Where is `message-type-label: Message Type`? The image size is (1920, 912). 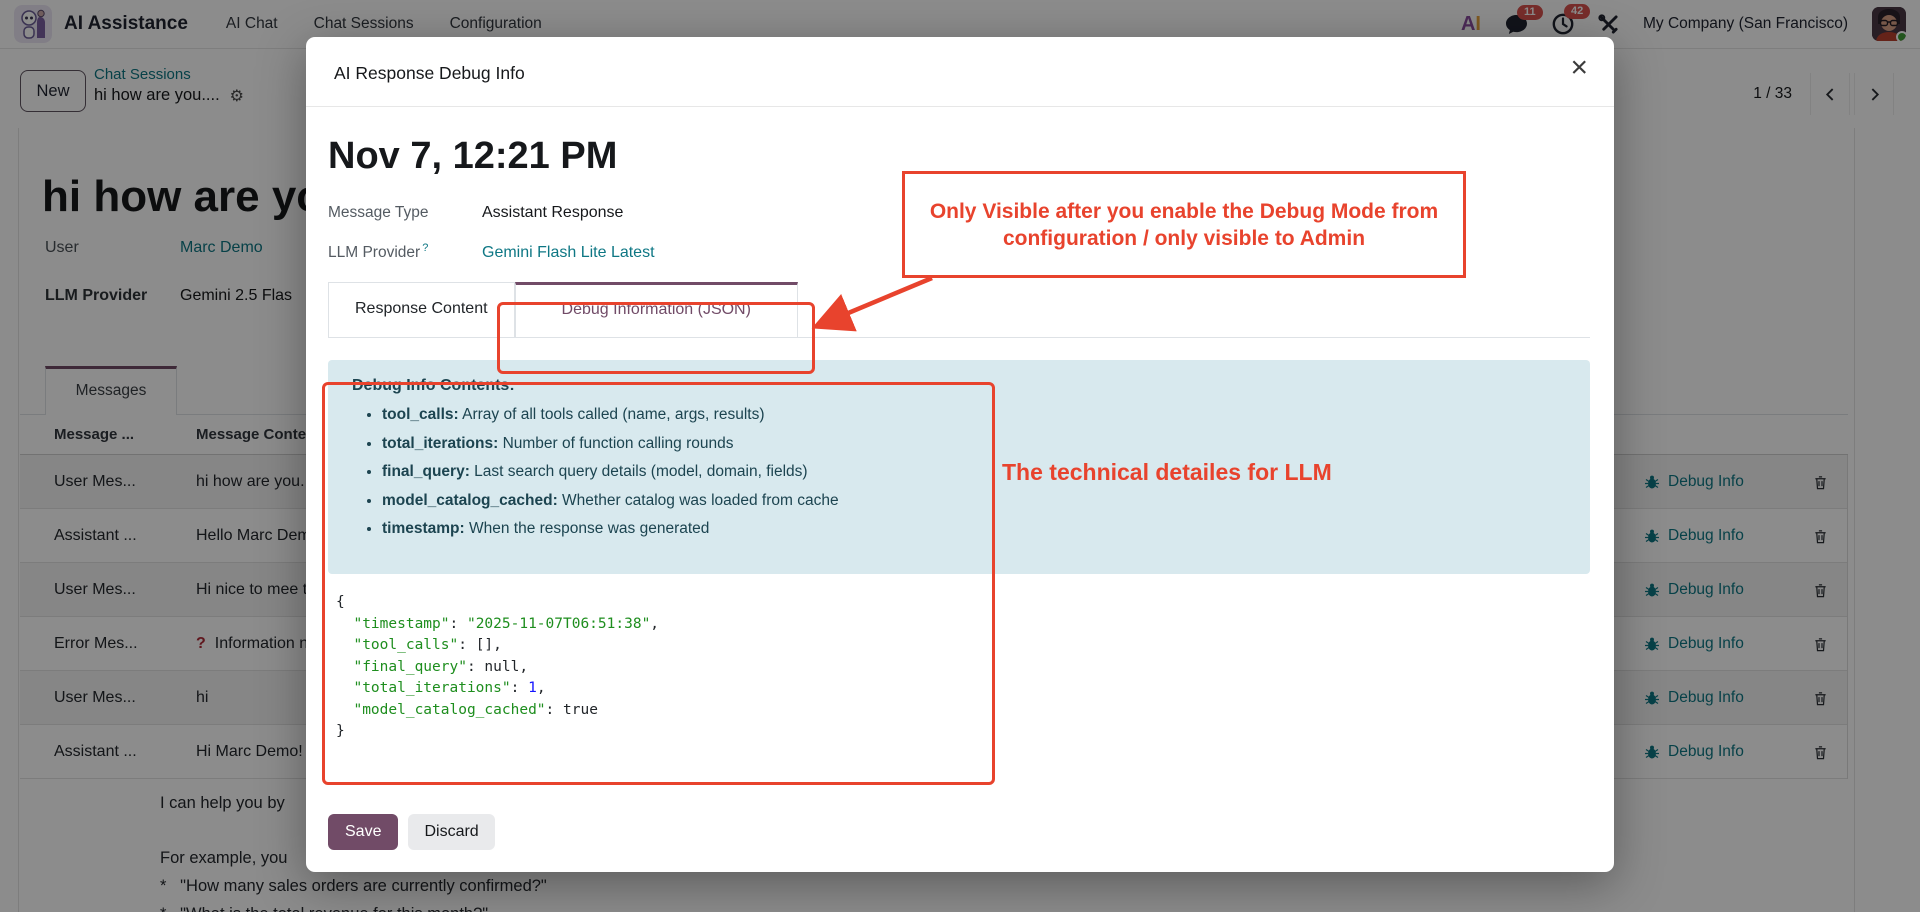 message-type-label: Message Type is located at coordinates (378, 212).